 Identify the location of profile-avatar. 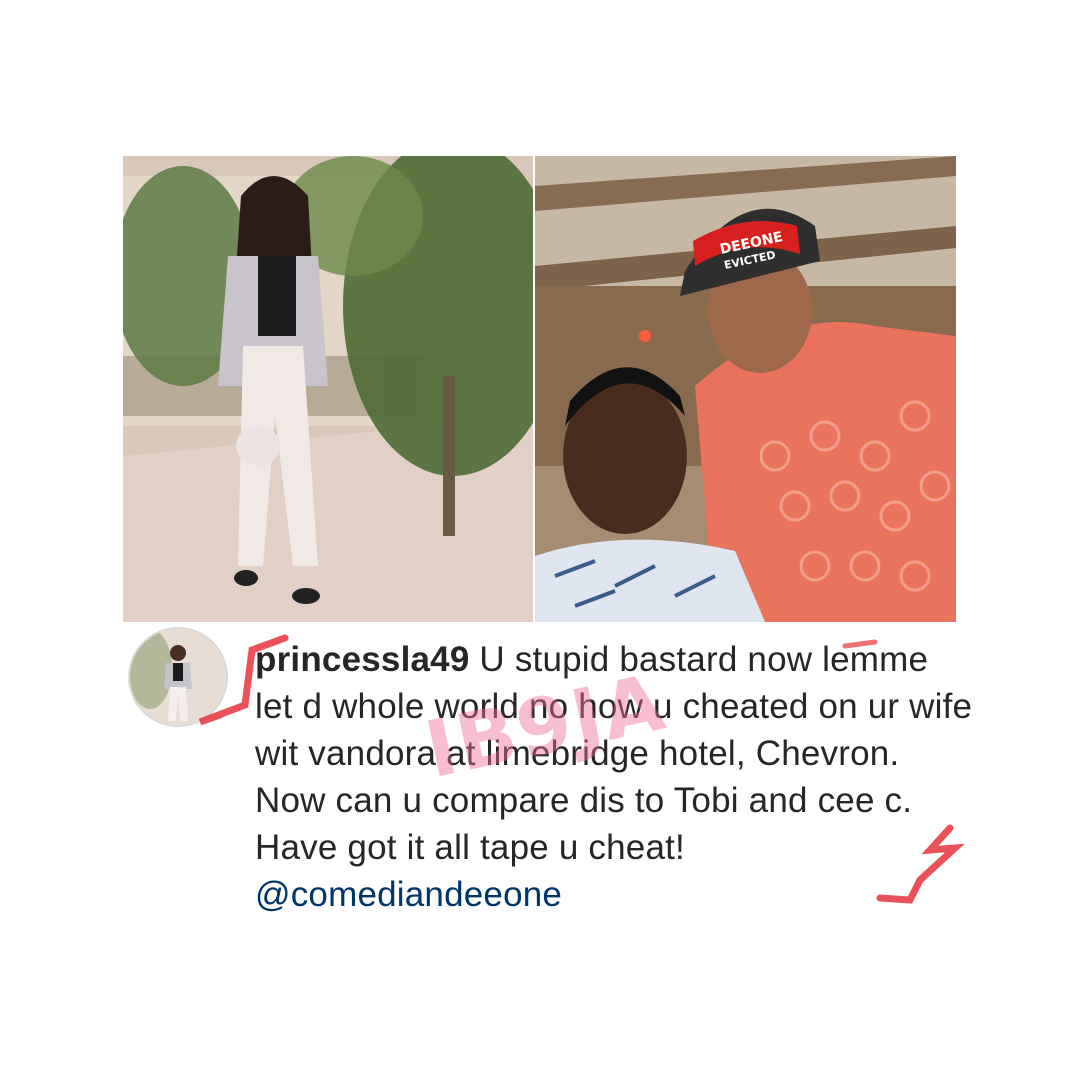
(178, 677).